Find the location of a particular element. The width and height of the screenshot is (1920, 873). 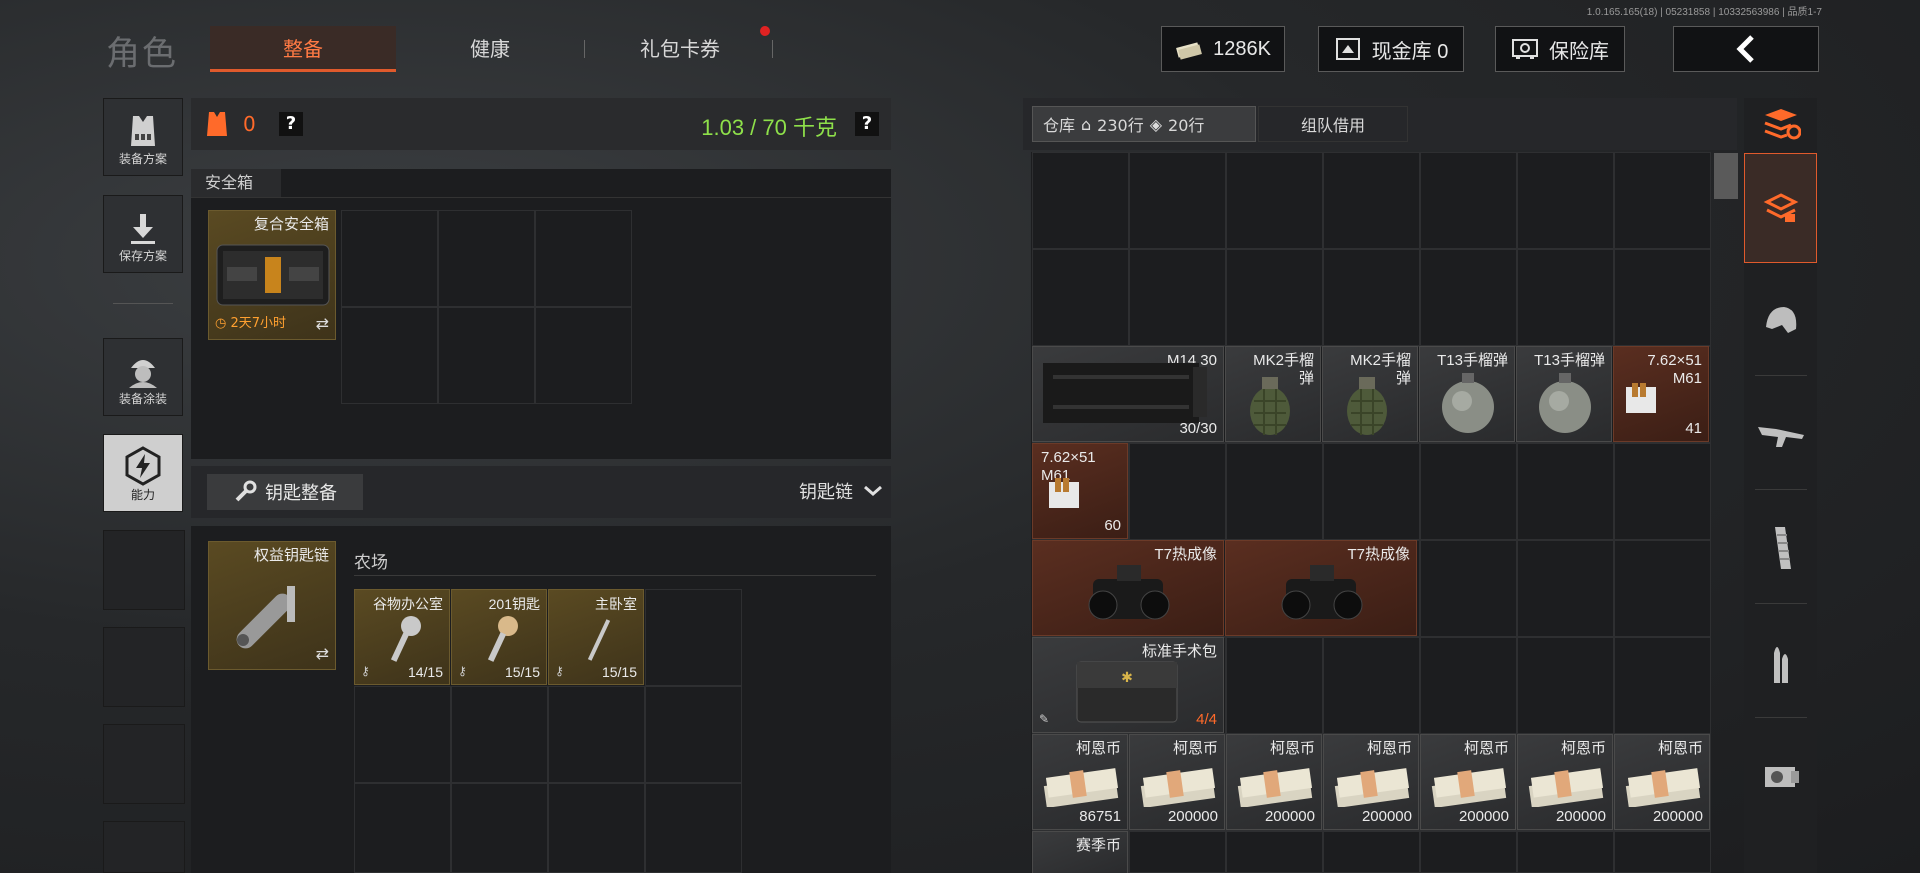

tab-equipment: 整备 is located at coordinates (303, 49).